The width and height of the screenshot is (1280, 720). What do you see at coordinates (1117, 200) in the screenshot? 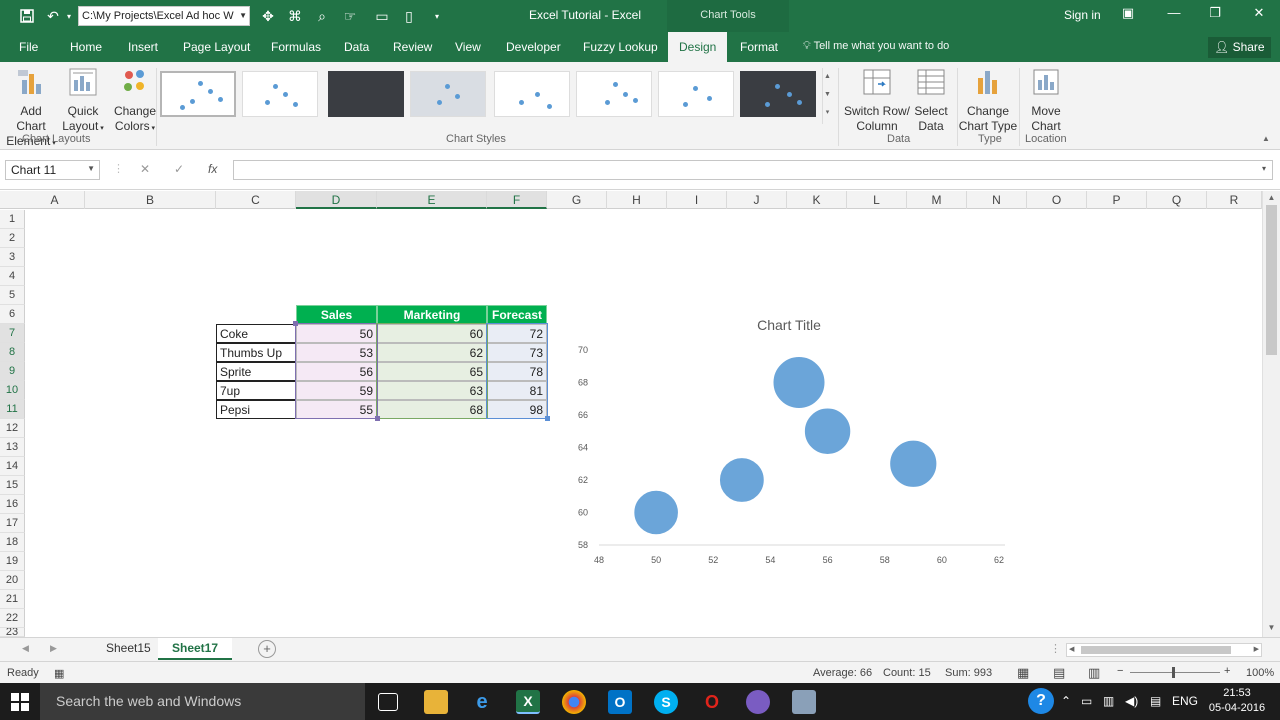
I see `column-header-p: P` at bounding box center [1117, 200].